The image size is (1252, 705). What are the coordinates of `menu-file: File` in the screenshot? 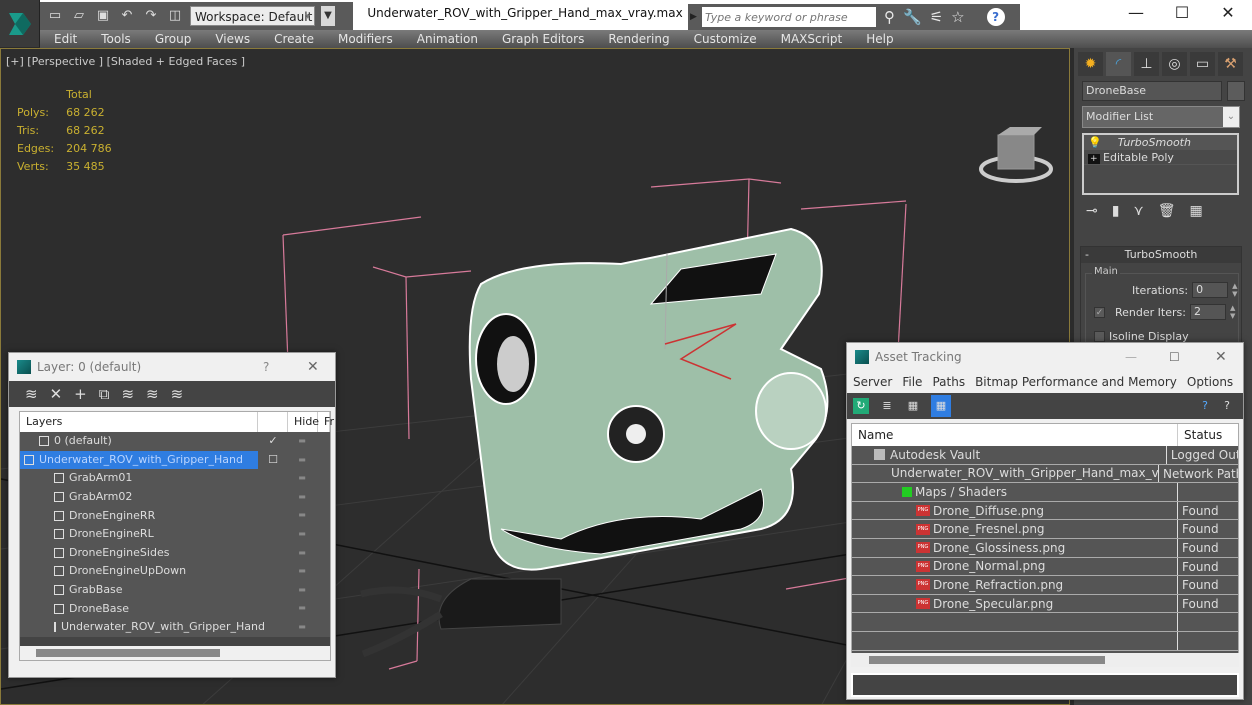 It's located at (912, 382).